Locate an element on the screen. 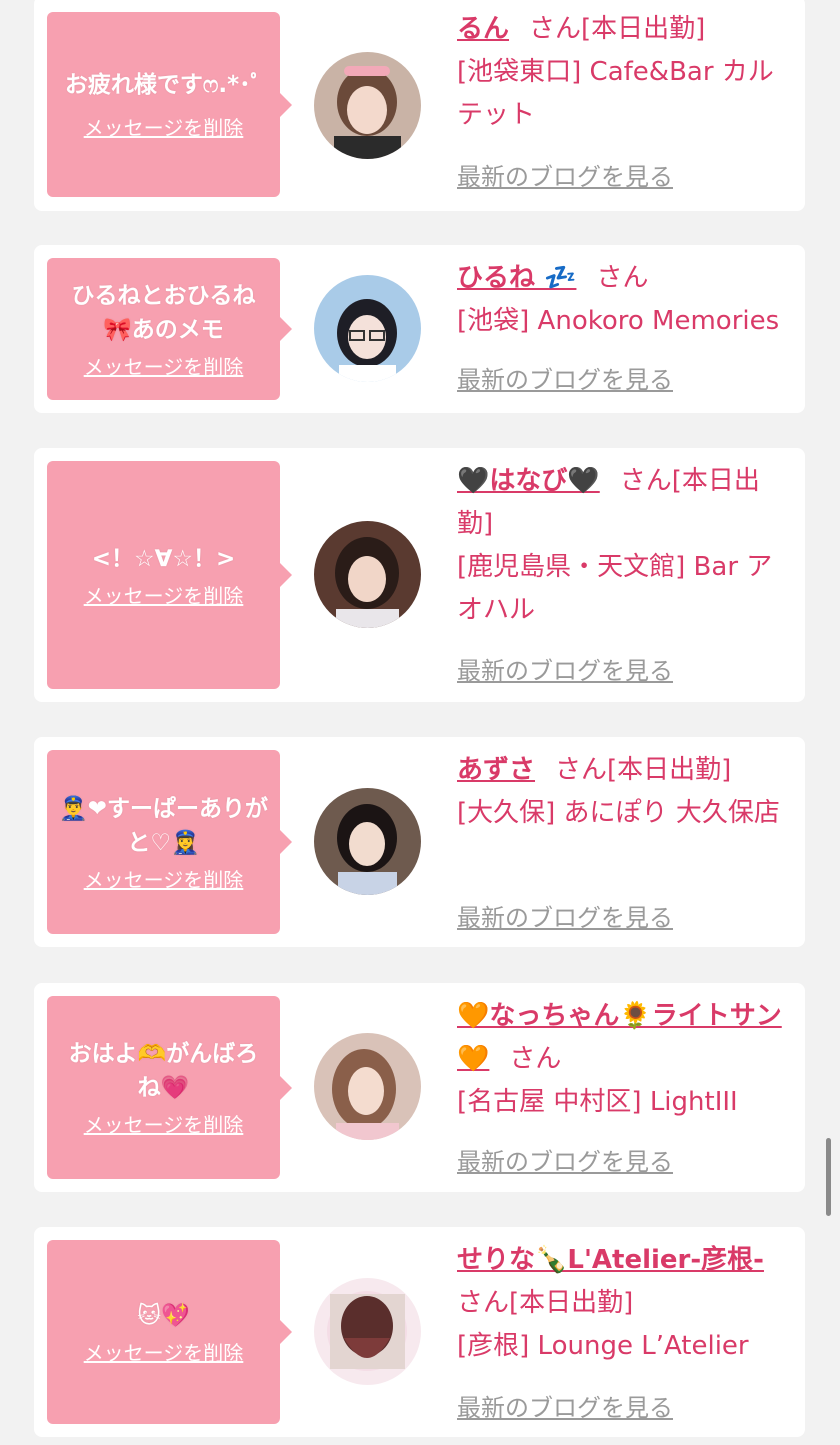  profile-name-link: あずさ is located at coordinates (496, 770).